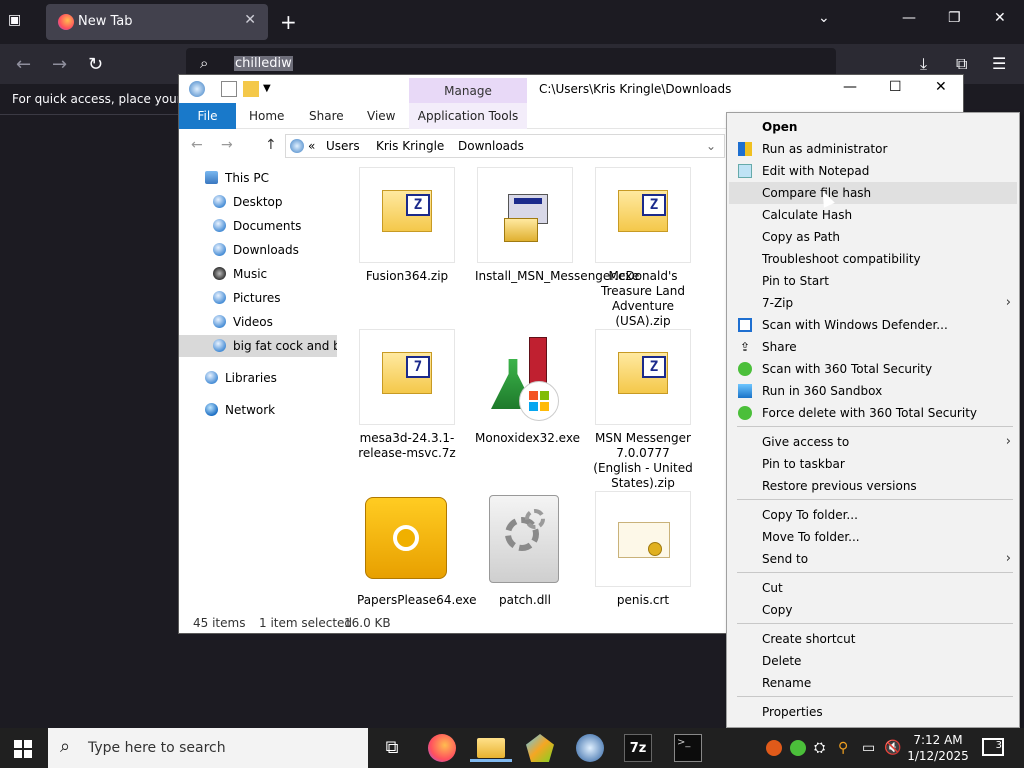  What do you see at coordinates (941, 87) in the screenshot?
I see `close-icon: ✕` at bounding box center [941, 87].